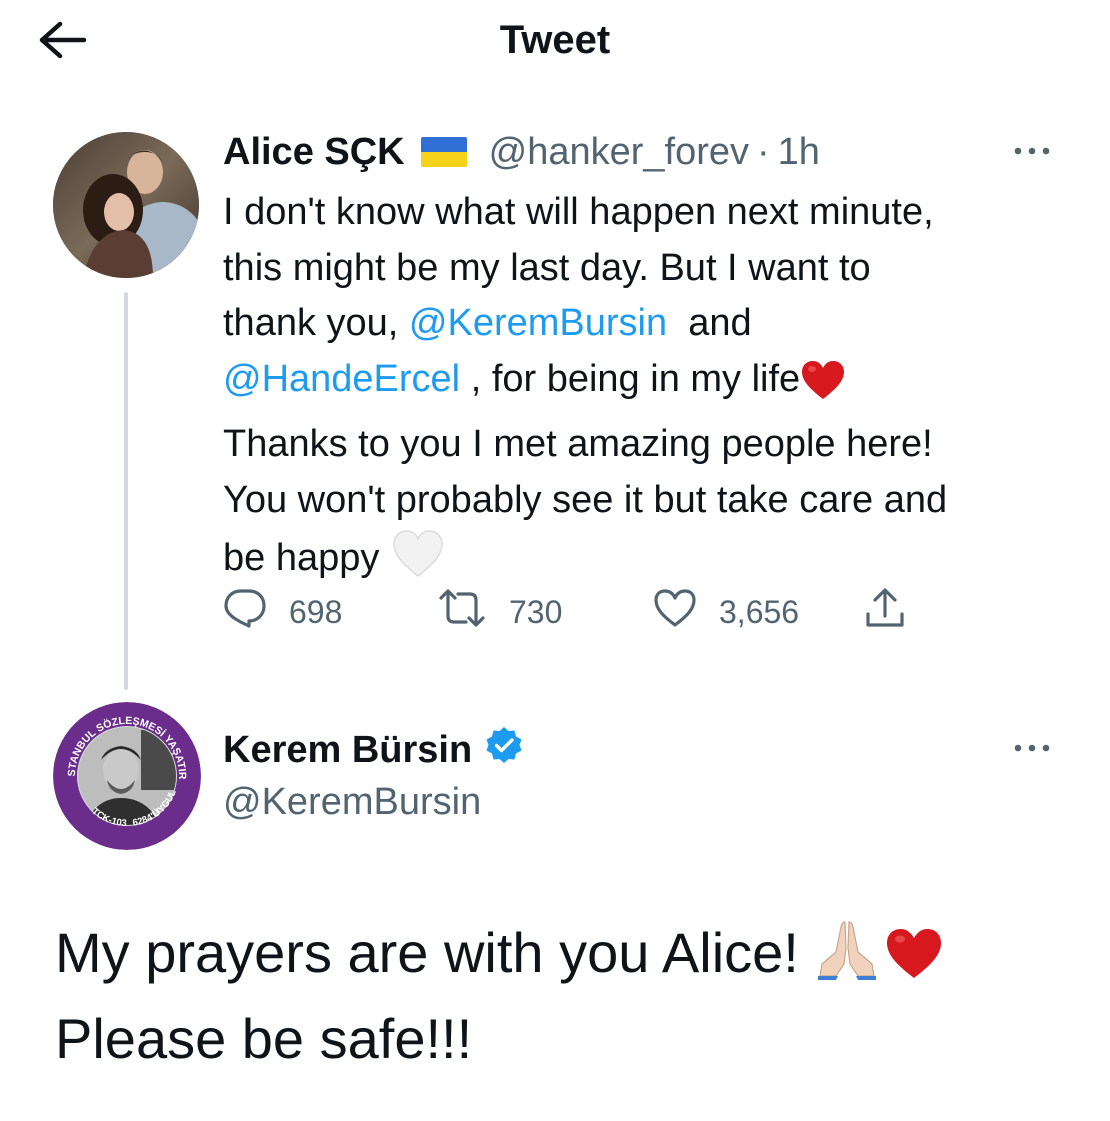  What do you see at coordinates (709, 323) in the screenshot?
I see `tweet-text-fragment: and` at bounding box center [709, 323].